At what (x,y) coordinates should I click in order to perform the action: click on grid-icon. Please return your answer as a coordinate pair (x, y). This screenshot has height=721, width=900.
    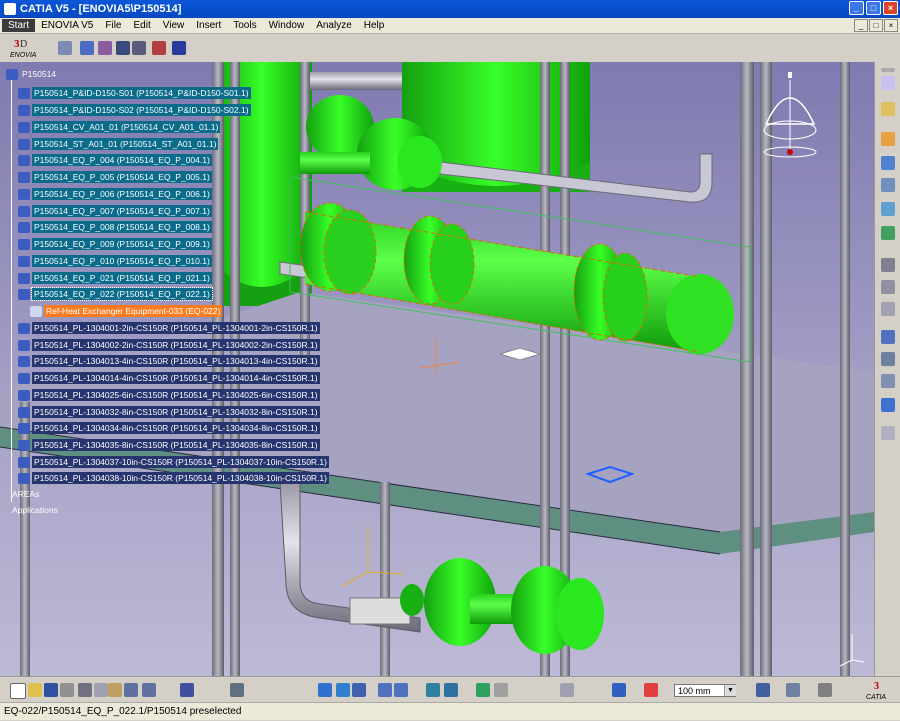
    Looking at the image, I should click on (763, 690).